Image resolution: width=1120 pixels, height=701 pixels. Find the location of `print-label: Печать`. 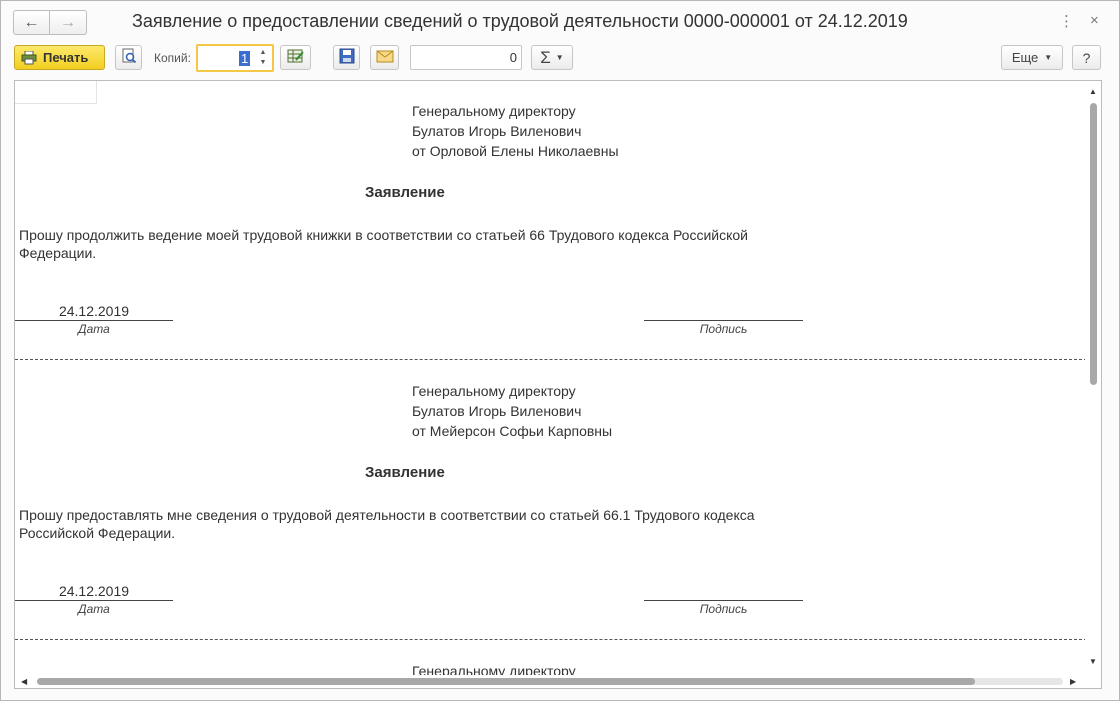

print-label: Печать is located at coordinates (66, 57).